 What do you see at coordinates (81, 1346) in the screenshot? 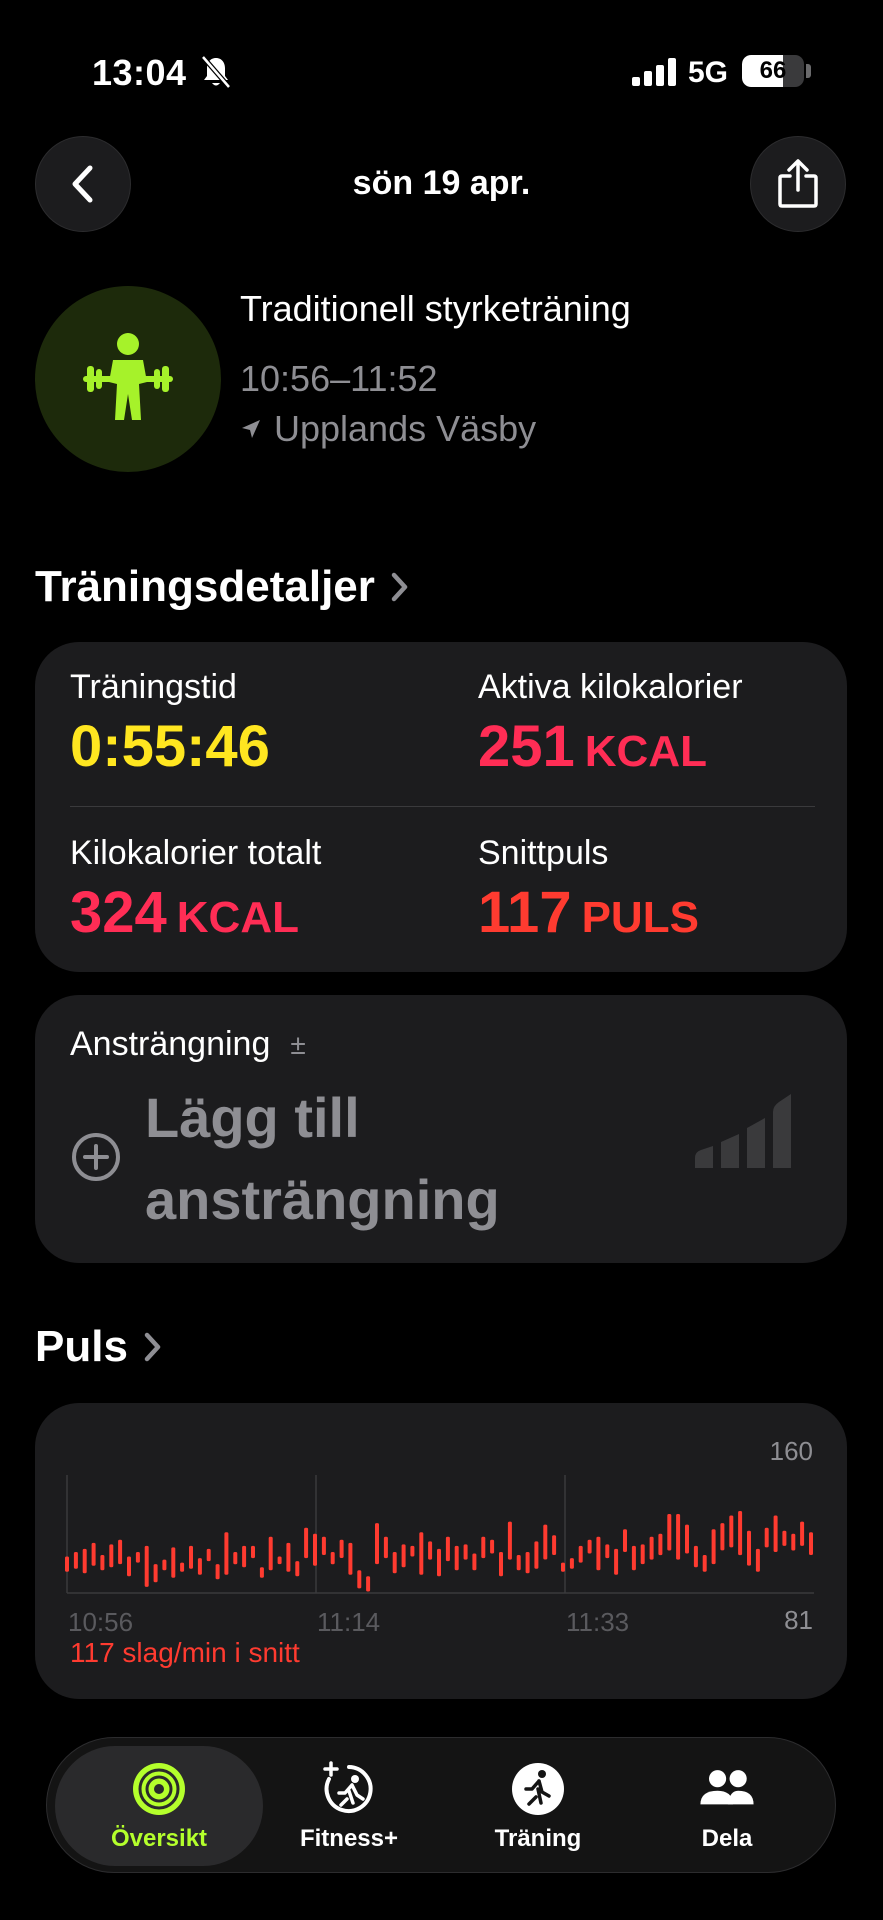
I see `pulse-header-label: Puls` at bounding box center [81, 1346].